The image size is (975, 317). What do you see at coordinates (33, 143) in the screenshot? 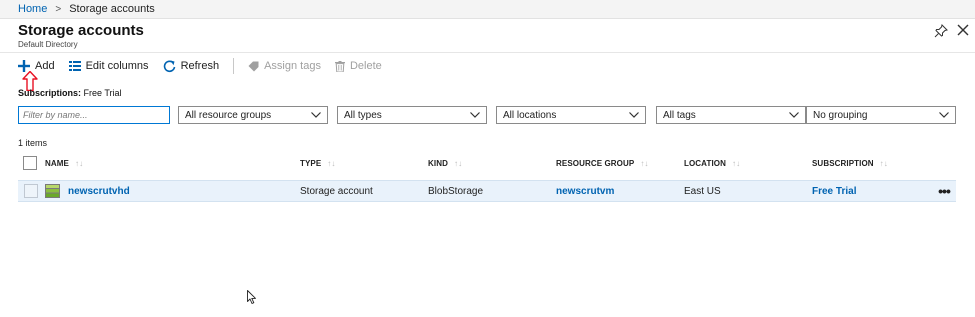
I see `items-count: 1 items` at bounding box center [33, 143].